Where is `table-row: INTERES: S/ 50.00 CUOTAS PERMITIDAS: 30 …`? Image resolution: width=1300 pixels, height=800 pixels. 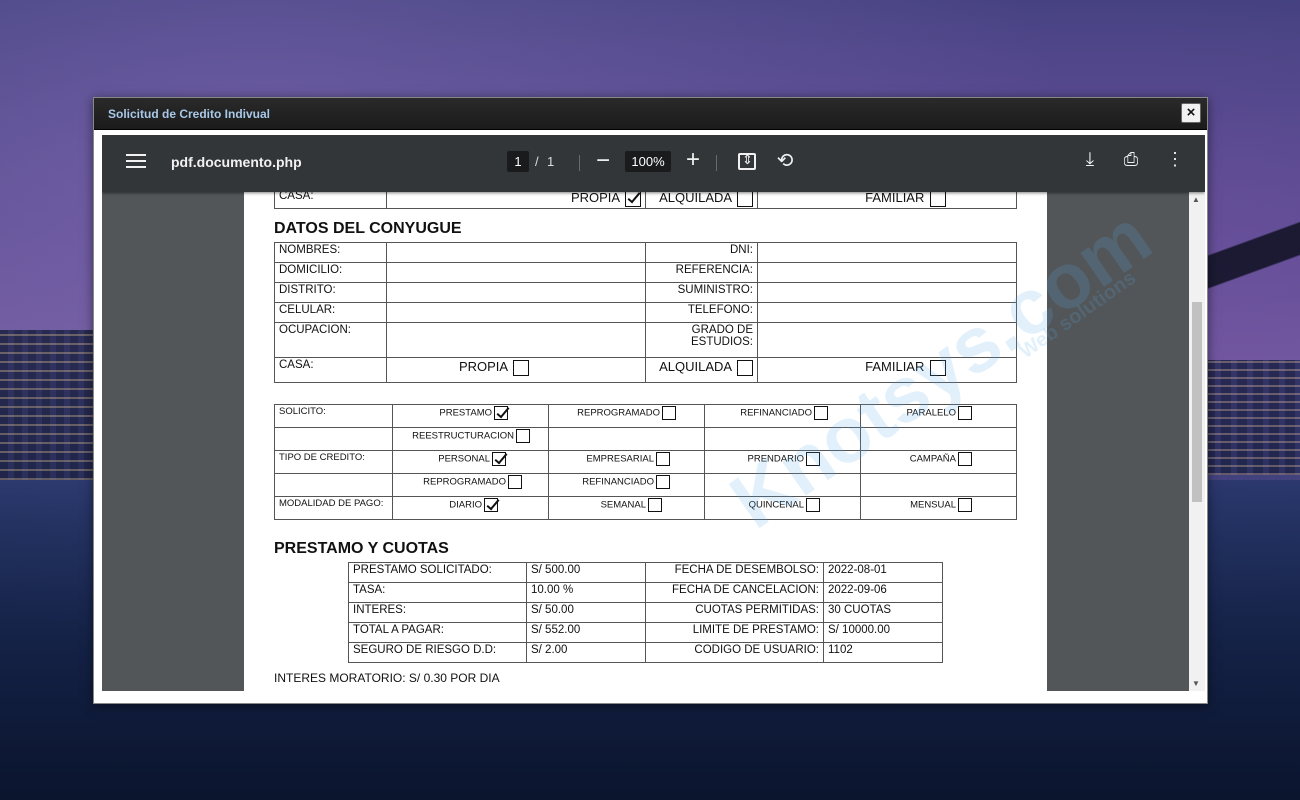
table-row: INTERES: S/ 50.00 CUOTAS PERMITIDAS: 30 … is located at coordinates (645, 612).